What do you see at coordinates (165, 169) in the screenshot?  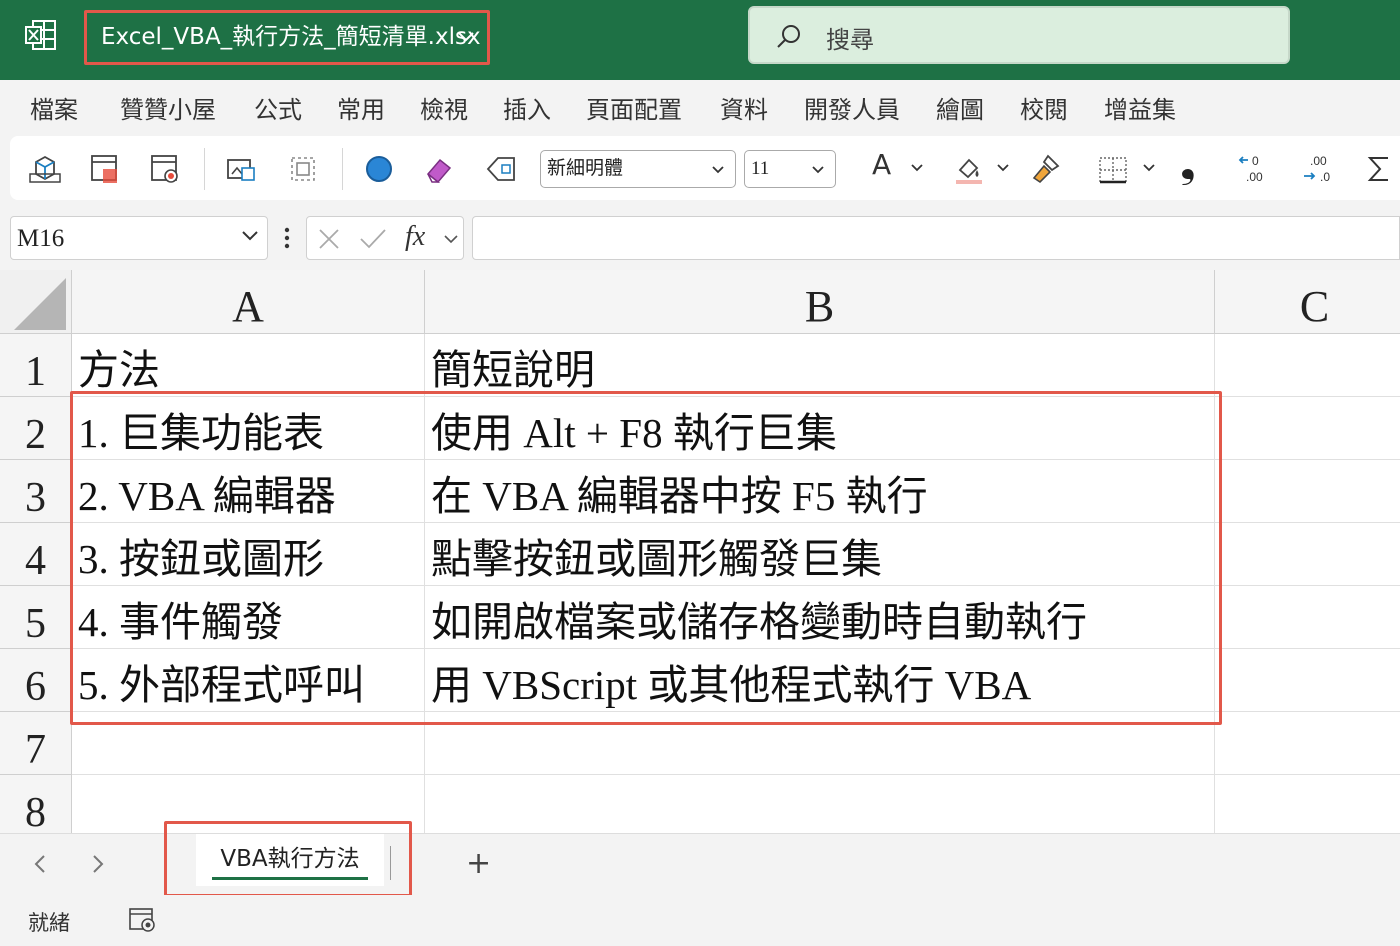 I see `stop-recording-icon` at bounding box center [165, 169].